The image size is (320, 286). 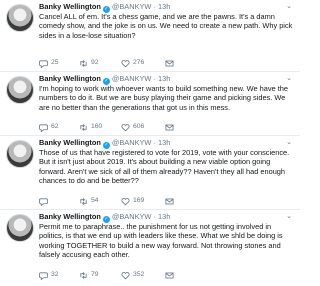 I want to click on like-count: 276, so click(x=139, y=62).